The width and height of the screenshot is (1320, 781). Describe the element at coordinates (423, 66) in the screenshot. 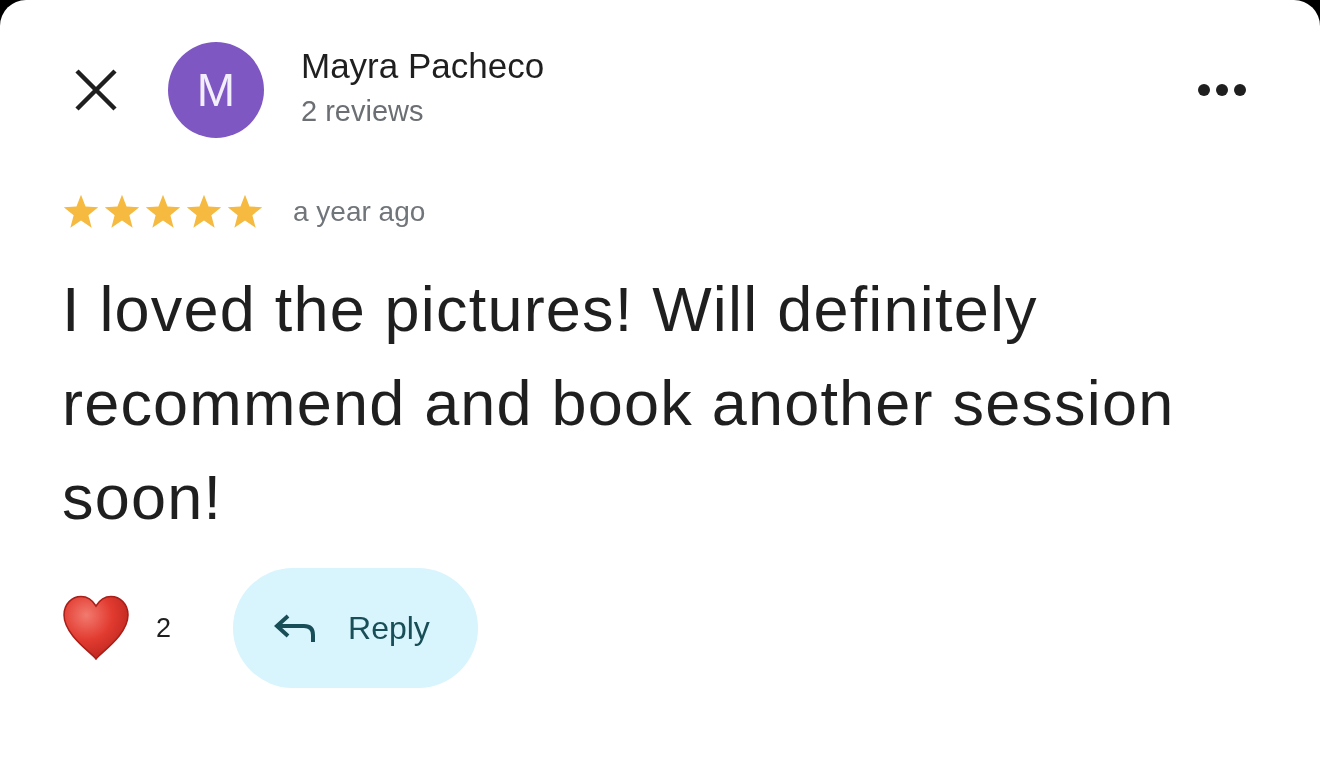

I see `reviewer-name: Mayra Pacheco` at that location.